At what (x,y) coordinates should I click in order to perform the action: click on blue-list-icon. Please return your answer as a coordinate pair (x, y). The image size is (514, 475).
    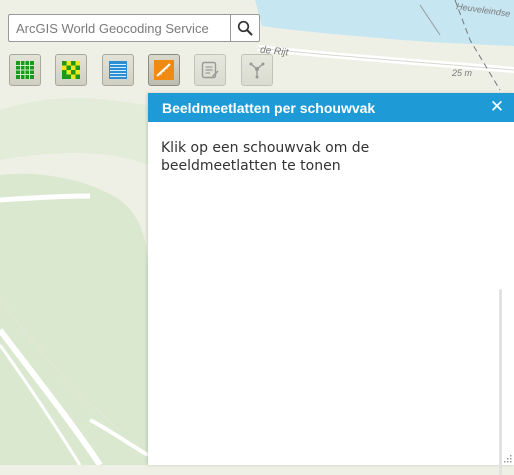
    Looking at the image, I should click on (118, 70).